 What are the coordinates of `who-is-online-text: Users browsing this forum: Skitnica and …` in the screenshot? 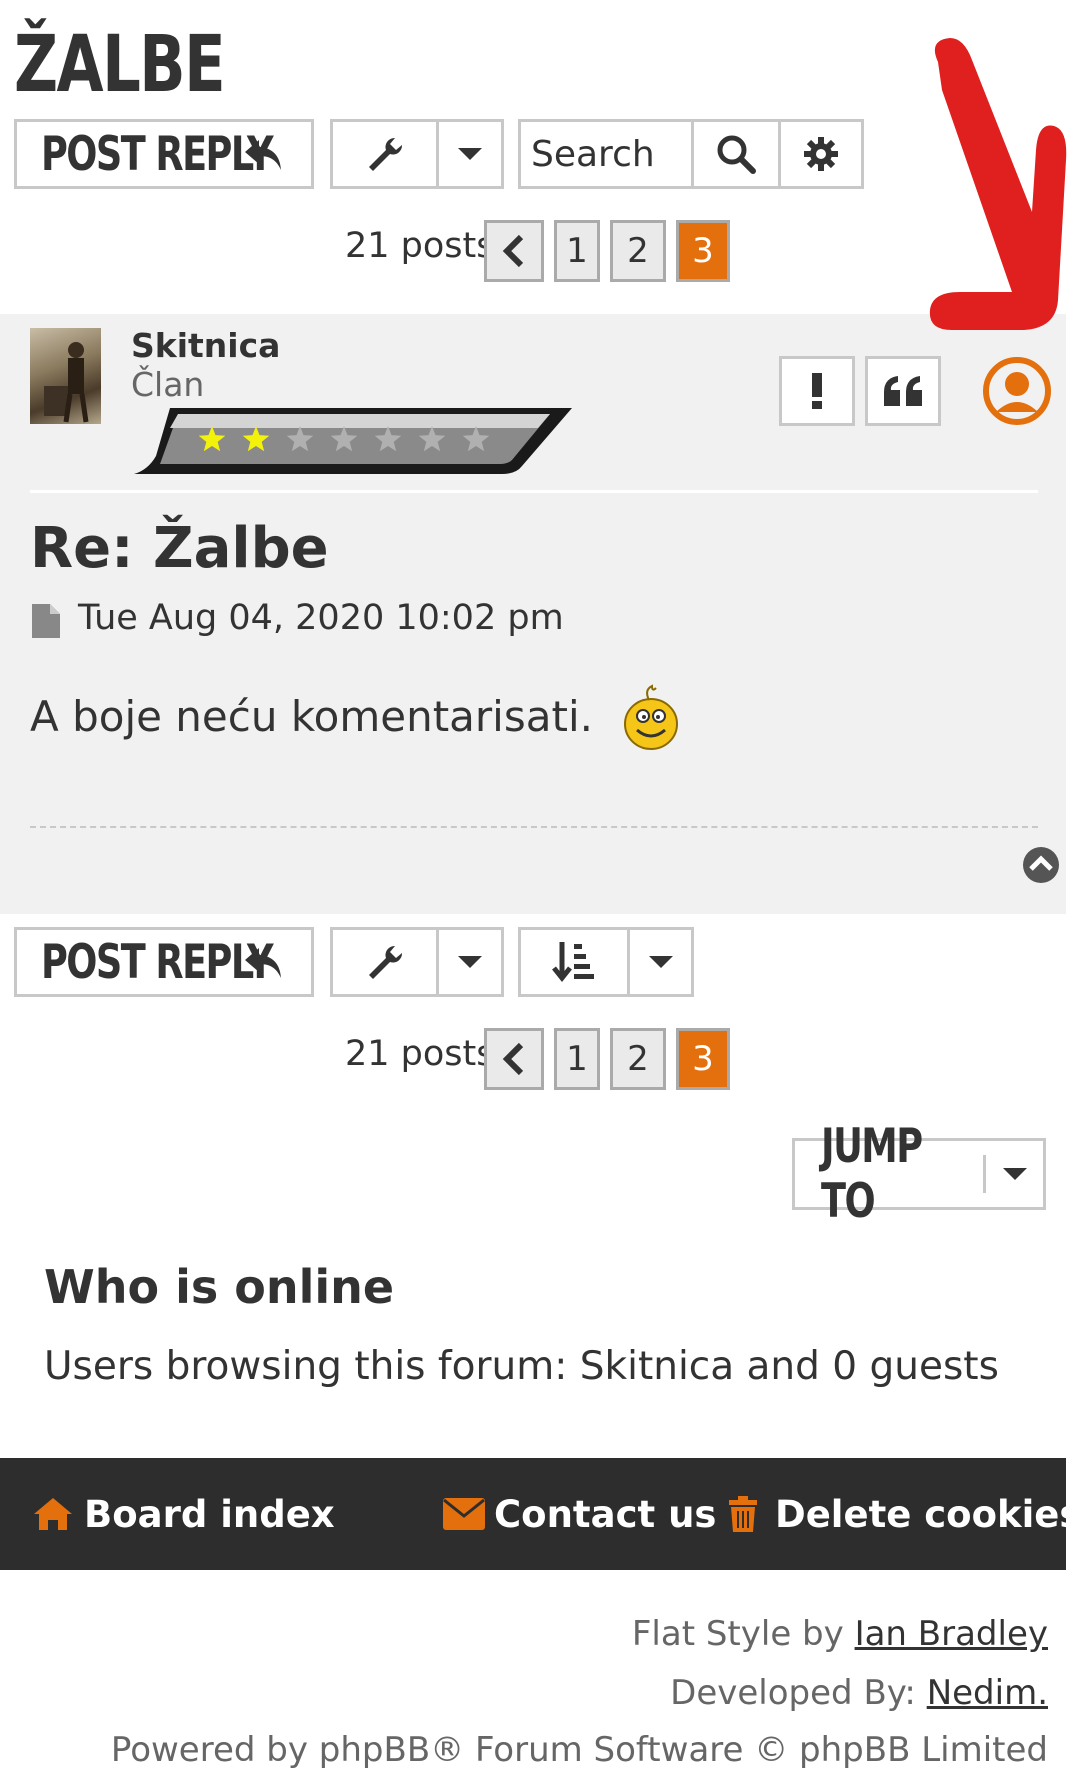 It's located at (521, 1366).